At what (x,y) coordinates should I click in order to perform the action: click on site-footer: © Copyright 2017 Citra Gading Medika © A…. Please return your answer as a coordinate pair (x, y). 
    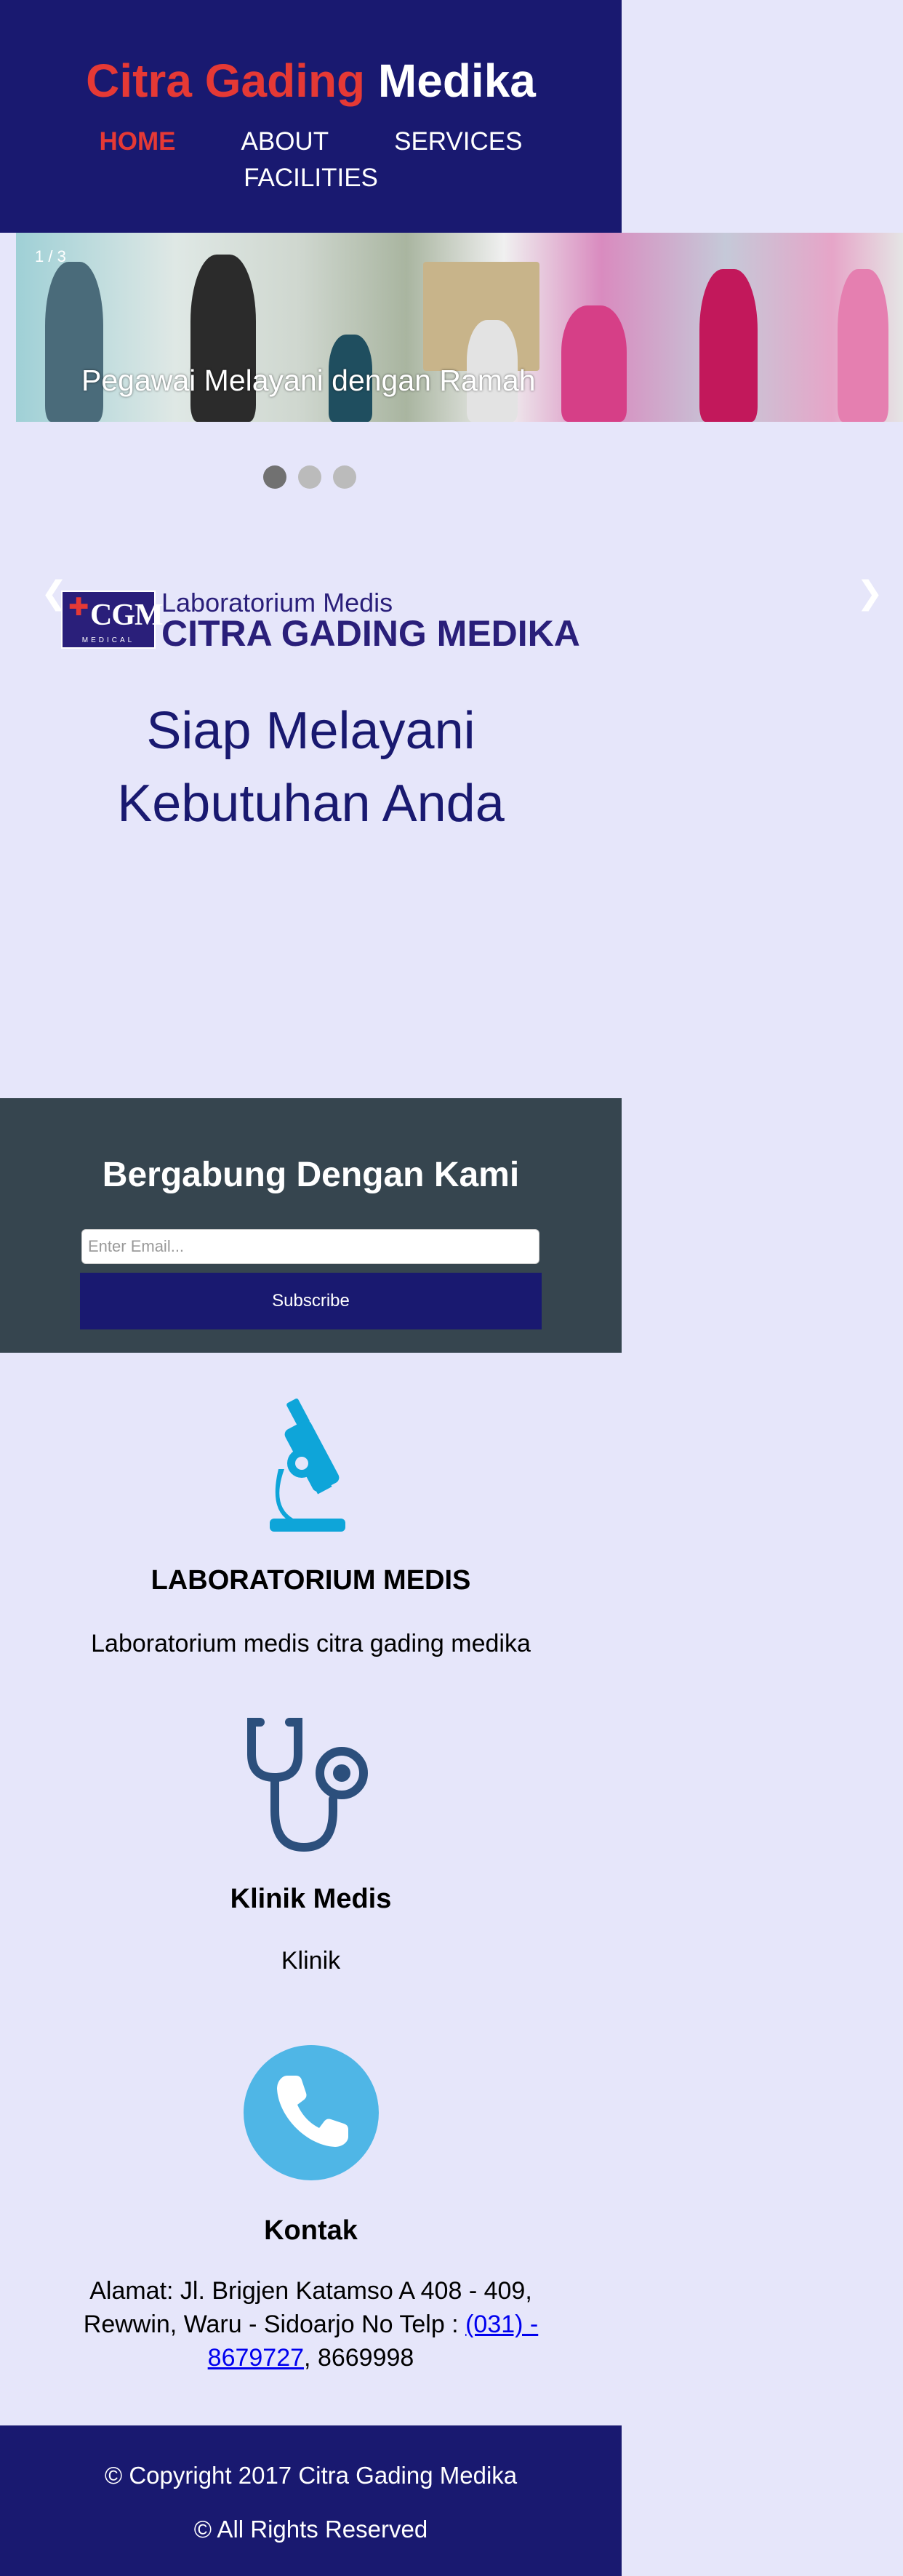
    Looking at the image, I should click on (311, 2500).